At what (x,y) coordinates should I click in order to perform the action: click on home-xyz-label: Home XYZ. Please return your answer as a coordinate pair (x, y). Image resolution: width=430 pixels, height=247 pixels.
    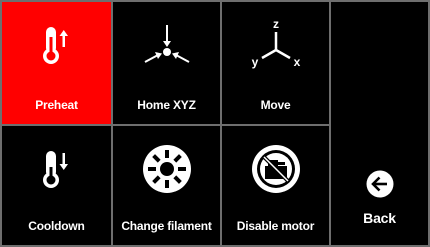
    Looking at the image, I should click on (166, 105).